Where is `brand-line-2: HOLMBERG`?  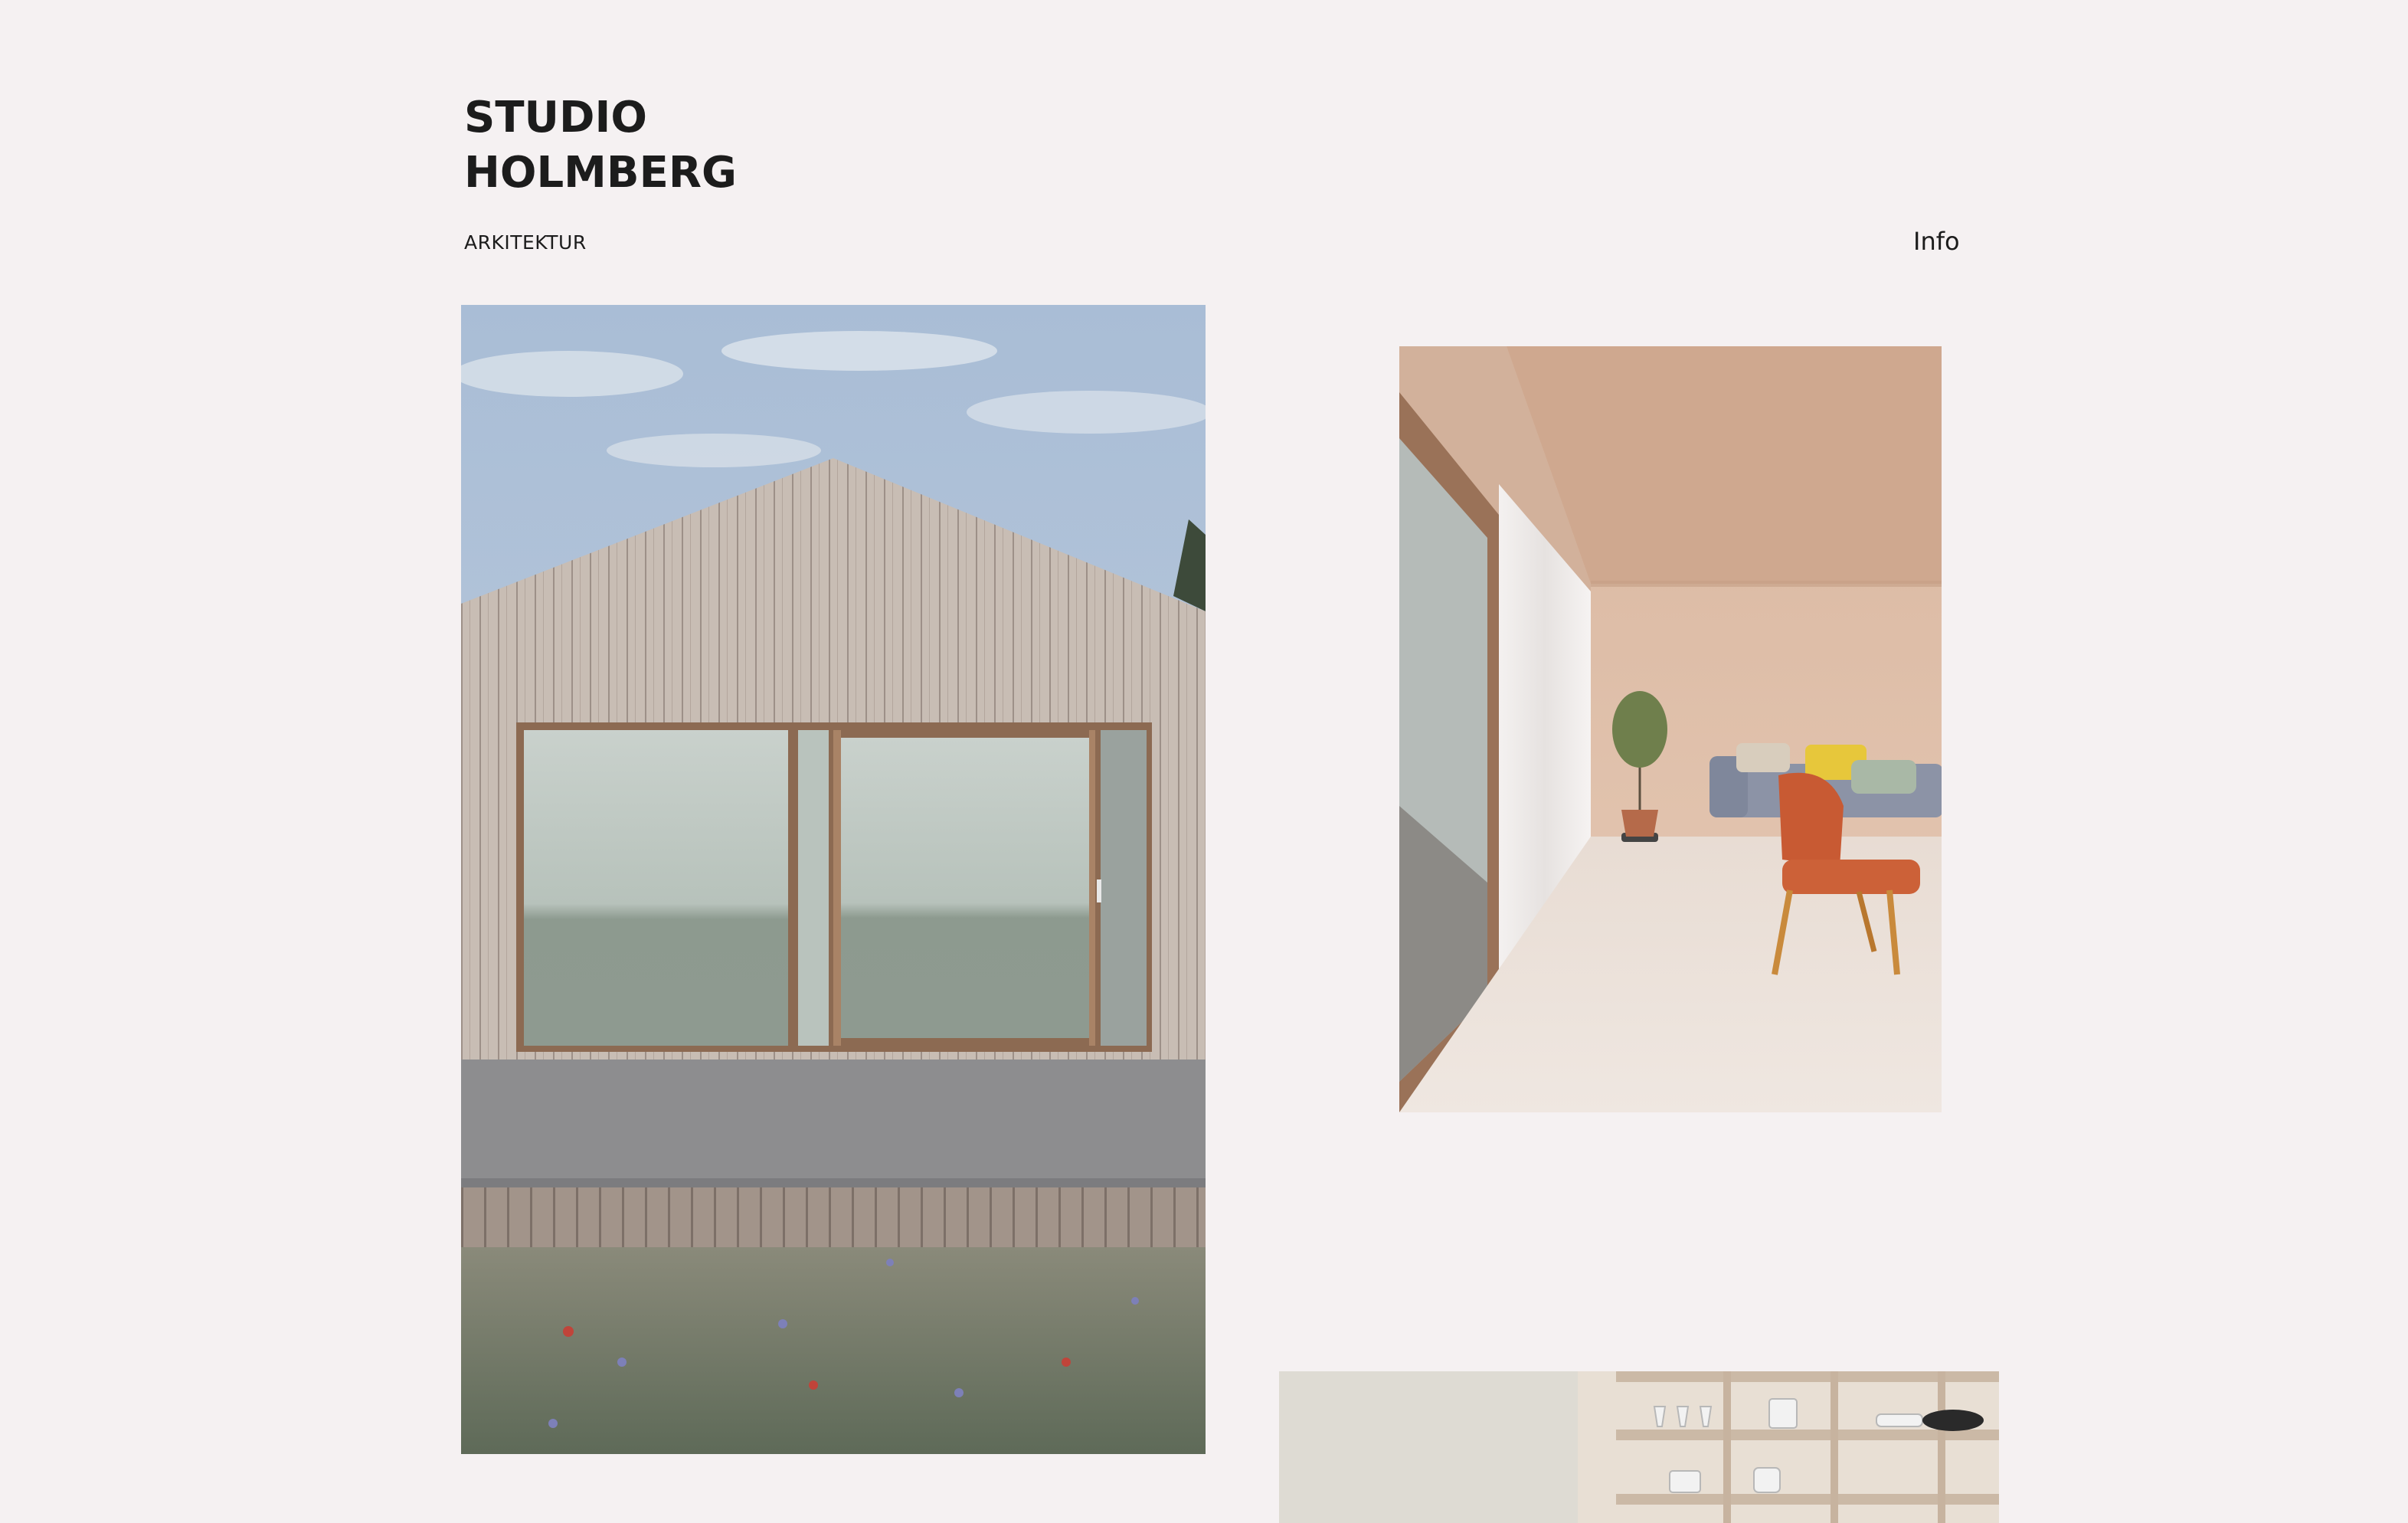 brand-line-2: HOLMBERG is located at coordinates (600, 173).